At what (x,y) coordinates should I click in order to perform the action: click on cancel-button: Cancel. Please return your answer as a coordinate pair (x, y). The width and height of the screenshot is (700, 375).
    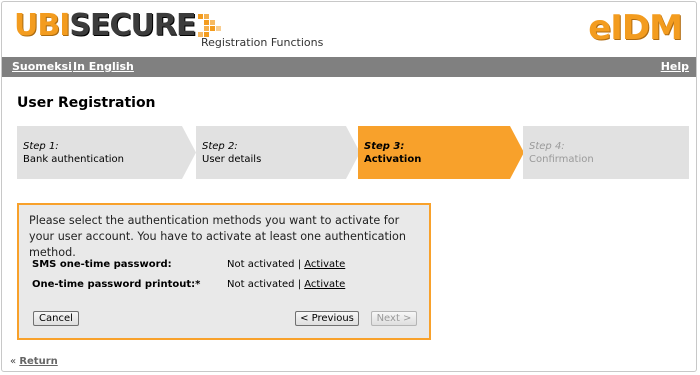
    Looking at the image, I should click on (56, 318).